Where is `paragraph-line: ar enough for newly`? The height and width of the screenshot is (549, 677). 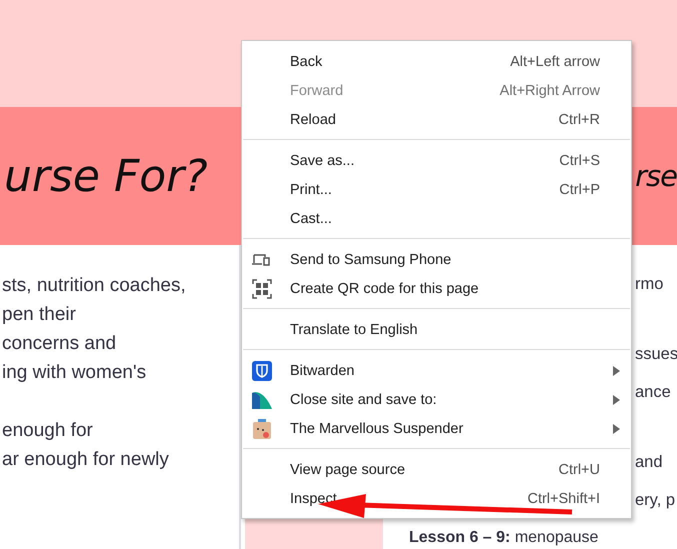 paragraph-line: ar enough for newly is located at coordinates (86, 460).